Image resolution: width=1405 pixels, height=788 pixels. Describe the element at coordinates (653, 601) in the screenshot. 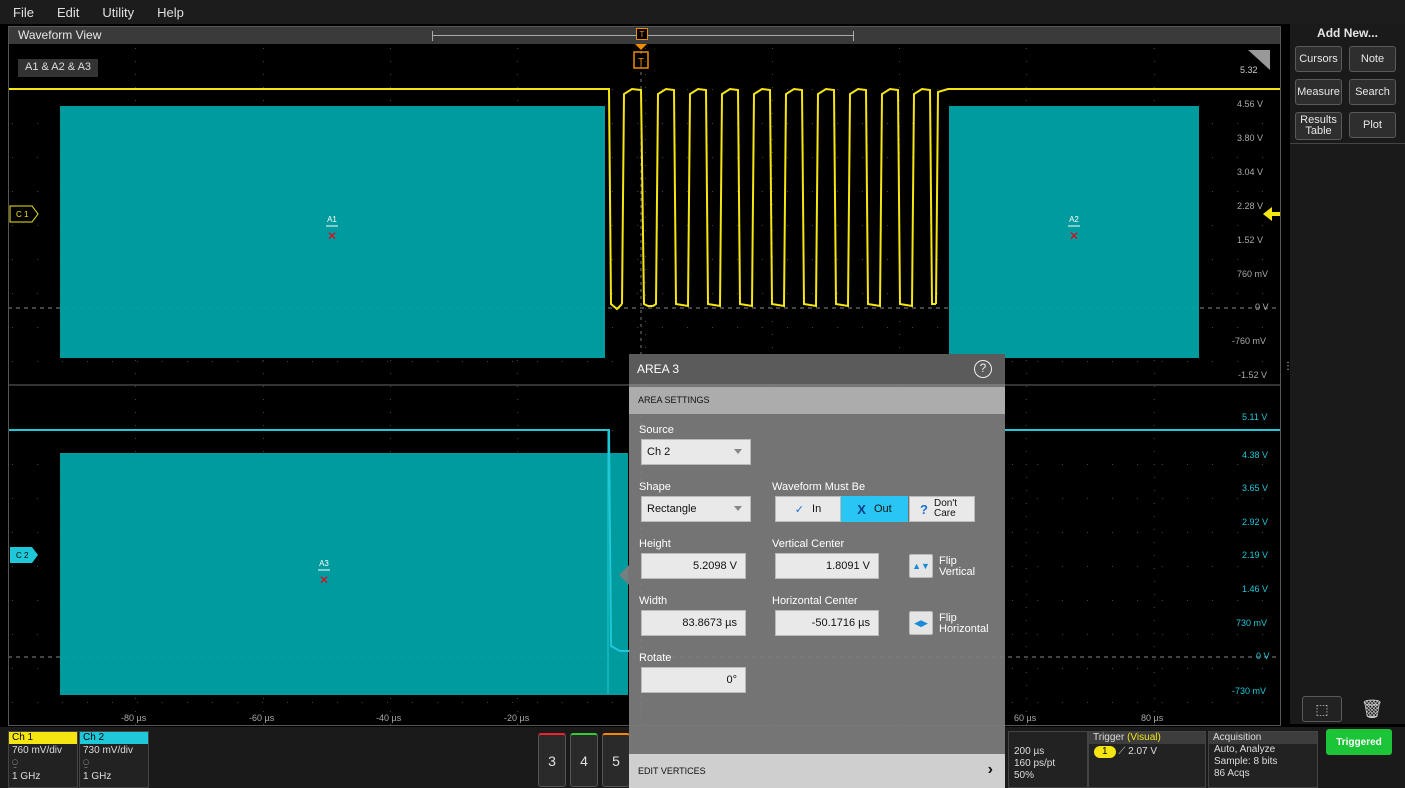

I see `width-label: Width` at that location.